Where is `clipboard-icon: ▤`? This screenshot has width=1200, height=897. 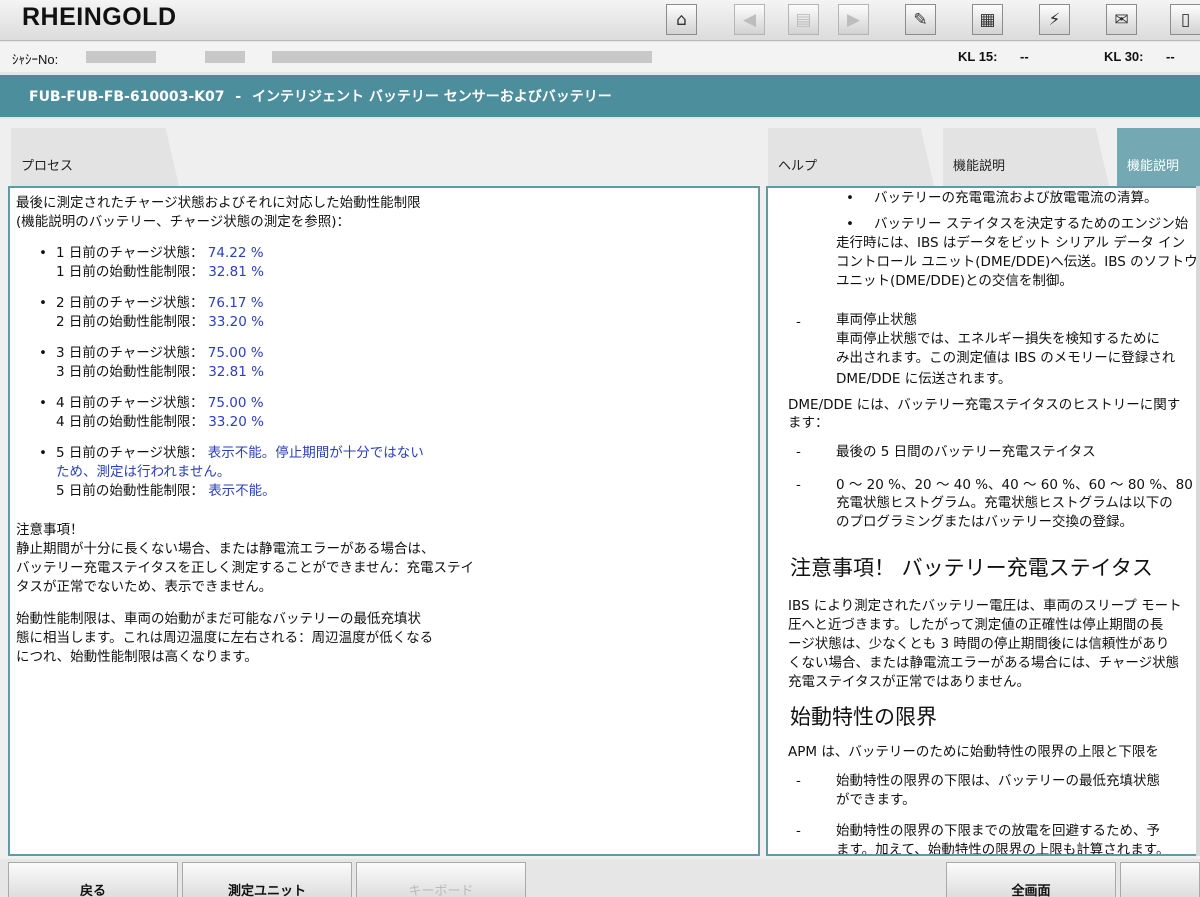
clipboard-icon: ▤ is located at coordinates (803, 19).